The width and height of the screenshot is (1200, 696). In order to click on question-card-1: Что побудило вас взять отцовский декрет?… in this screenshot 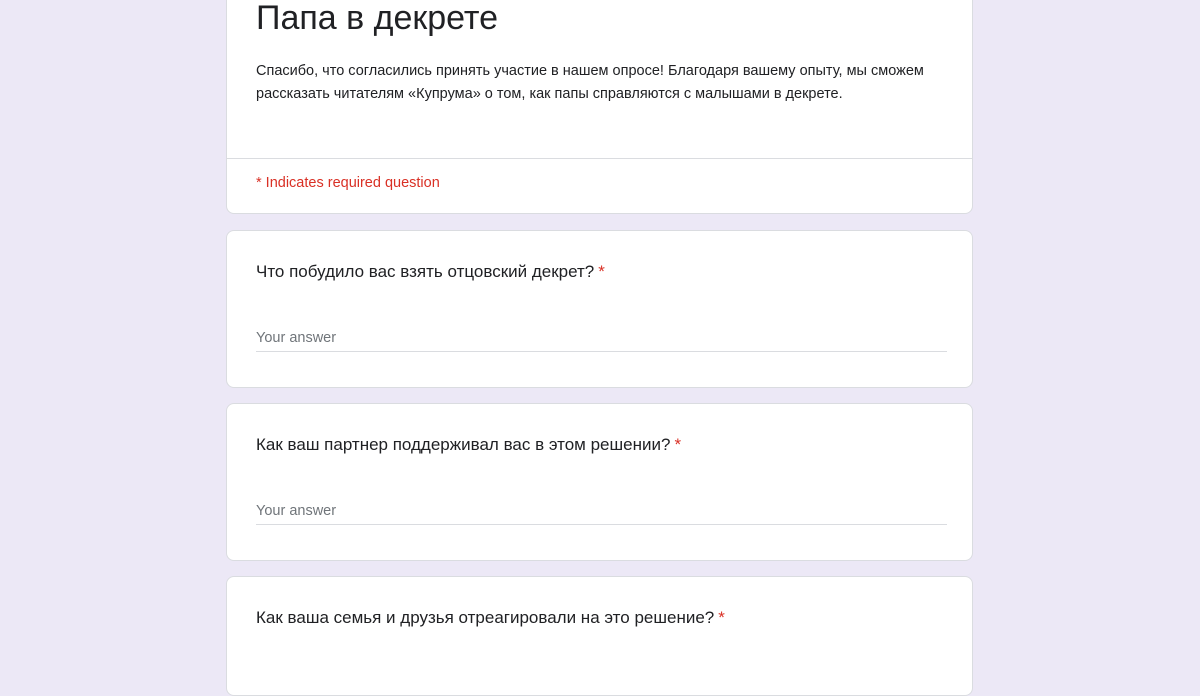, I will do `click(599, 309)`.